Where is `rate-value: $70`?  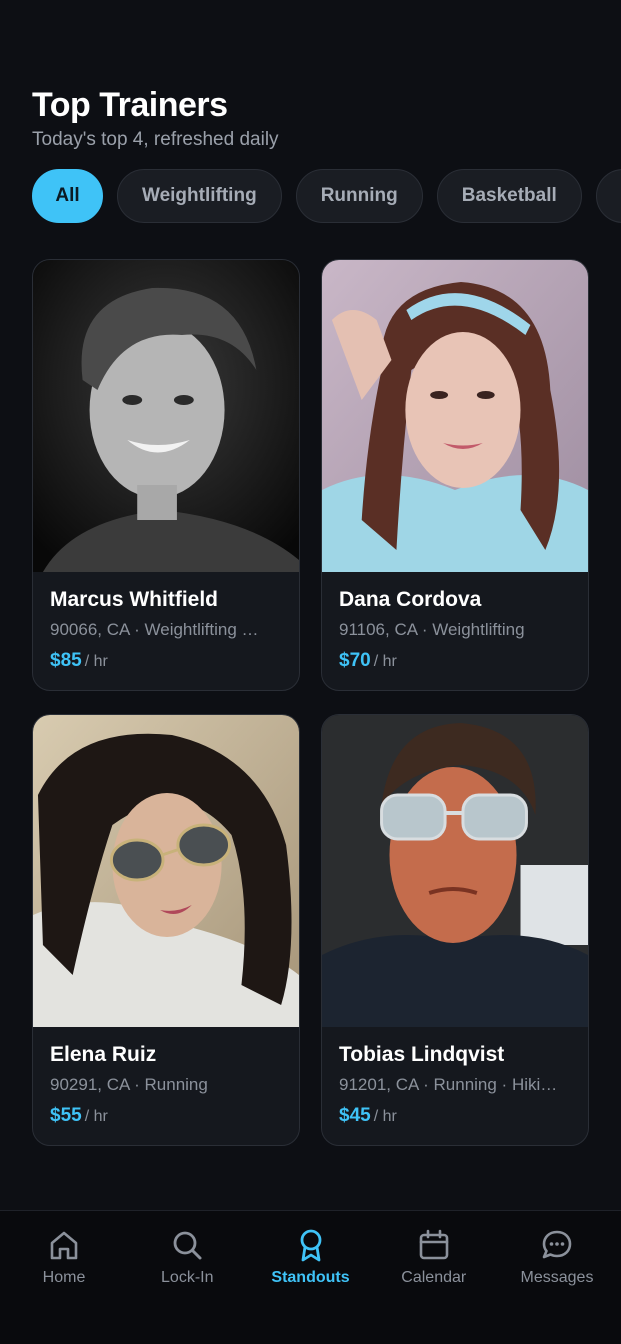
rate-value: $70 is located at coordinates (355, 660).